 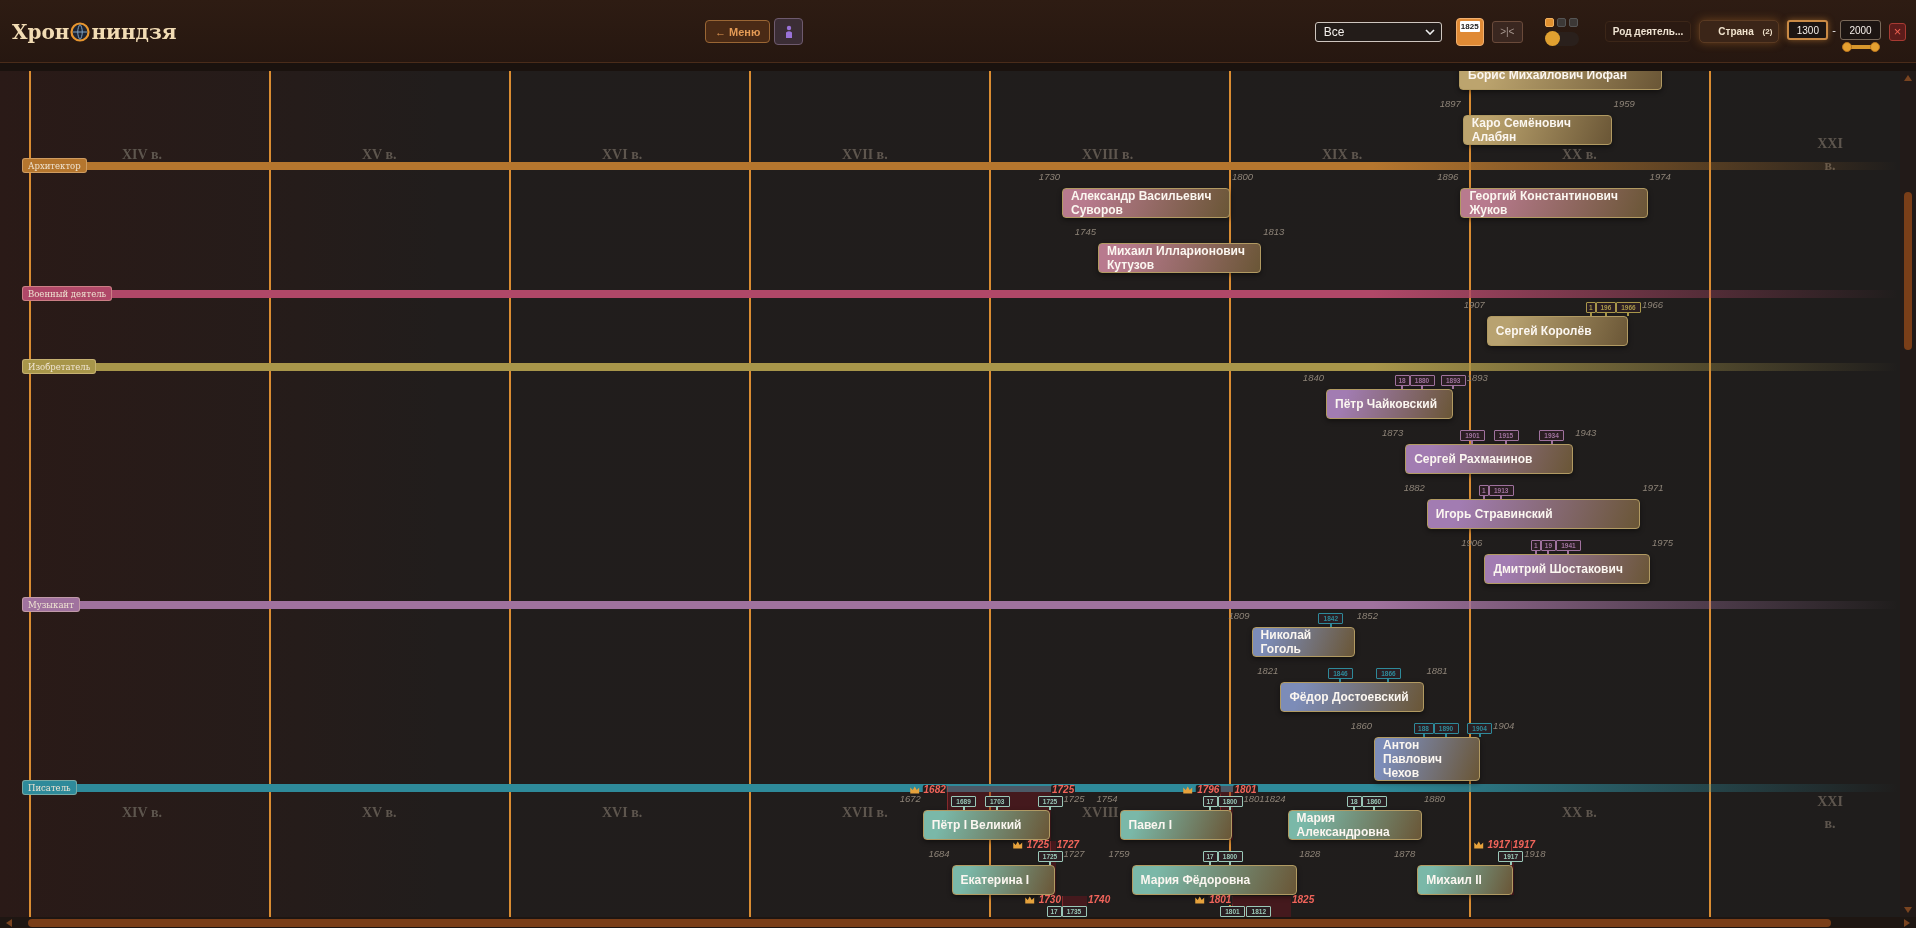 What do you see at coordinates (1554, 203) in the screenshot?
I see `person-card: Георгий Константинович Жуков` at bounding box center [1554, 203].